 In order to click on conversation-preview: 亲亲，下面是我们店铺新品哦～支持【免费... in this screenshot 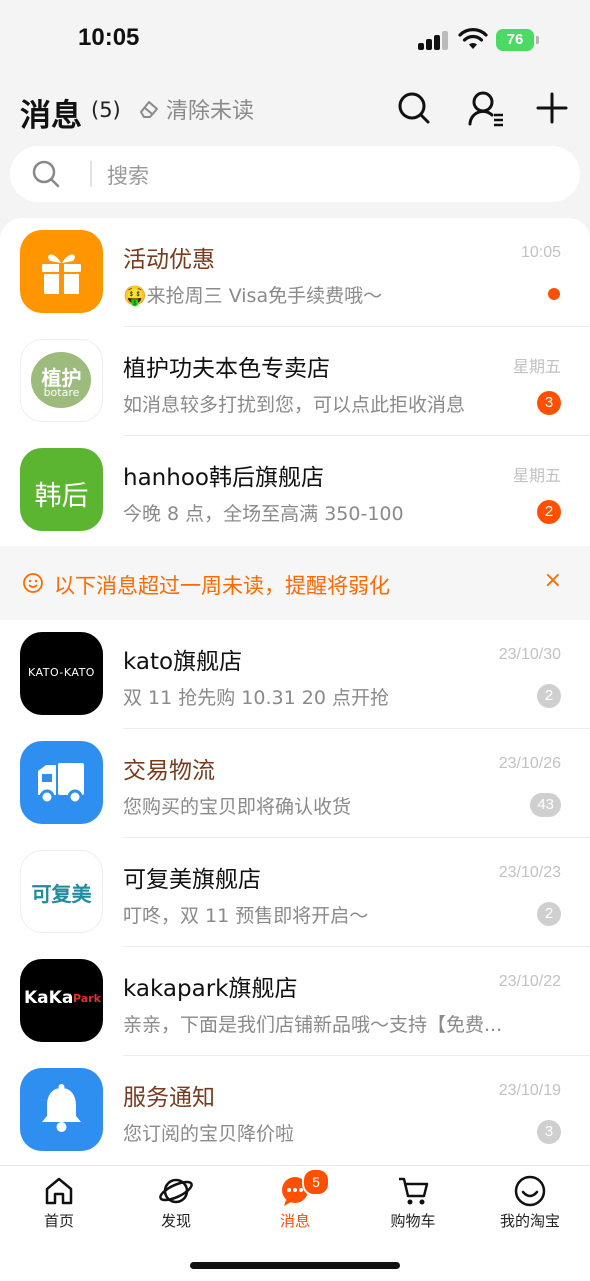, I will do `click(313, 1025)`.